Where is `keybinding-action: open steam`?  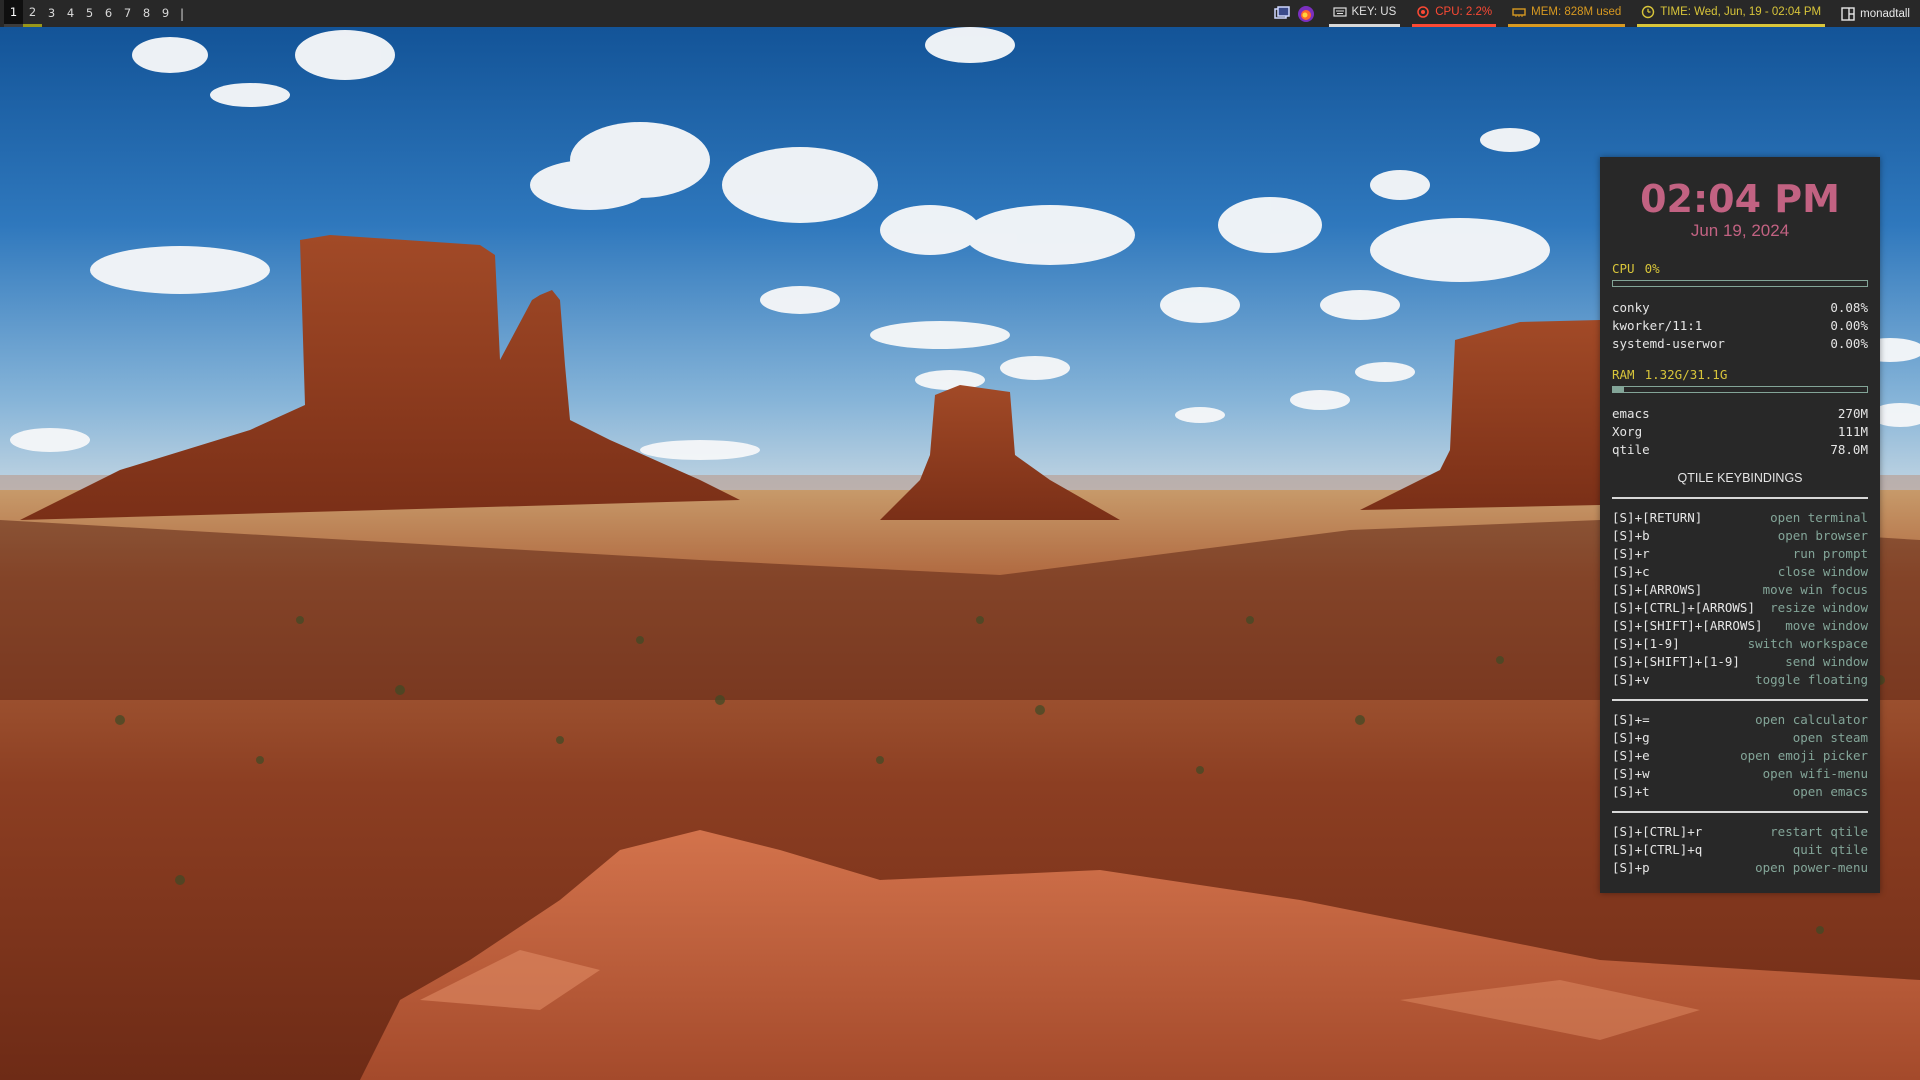 keybinding-action: open steam is located at coordinates (1830, 737).